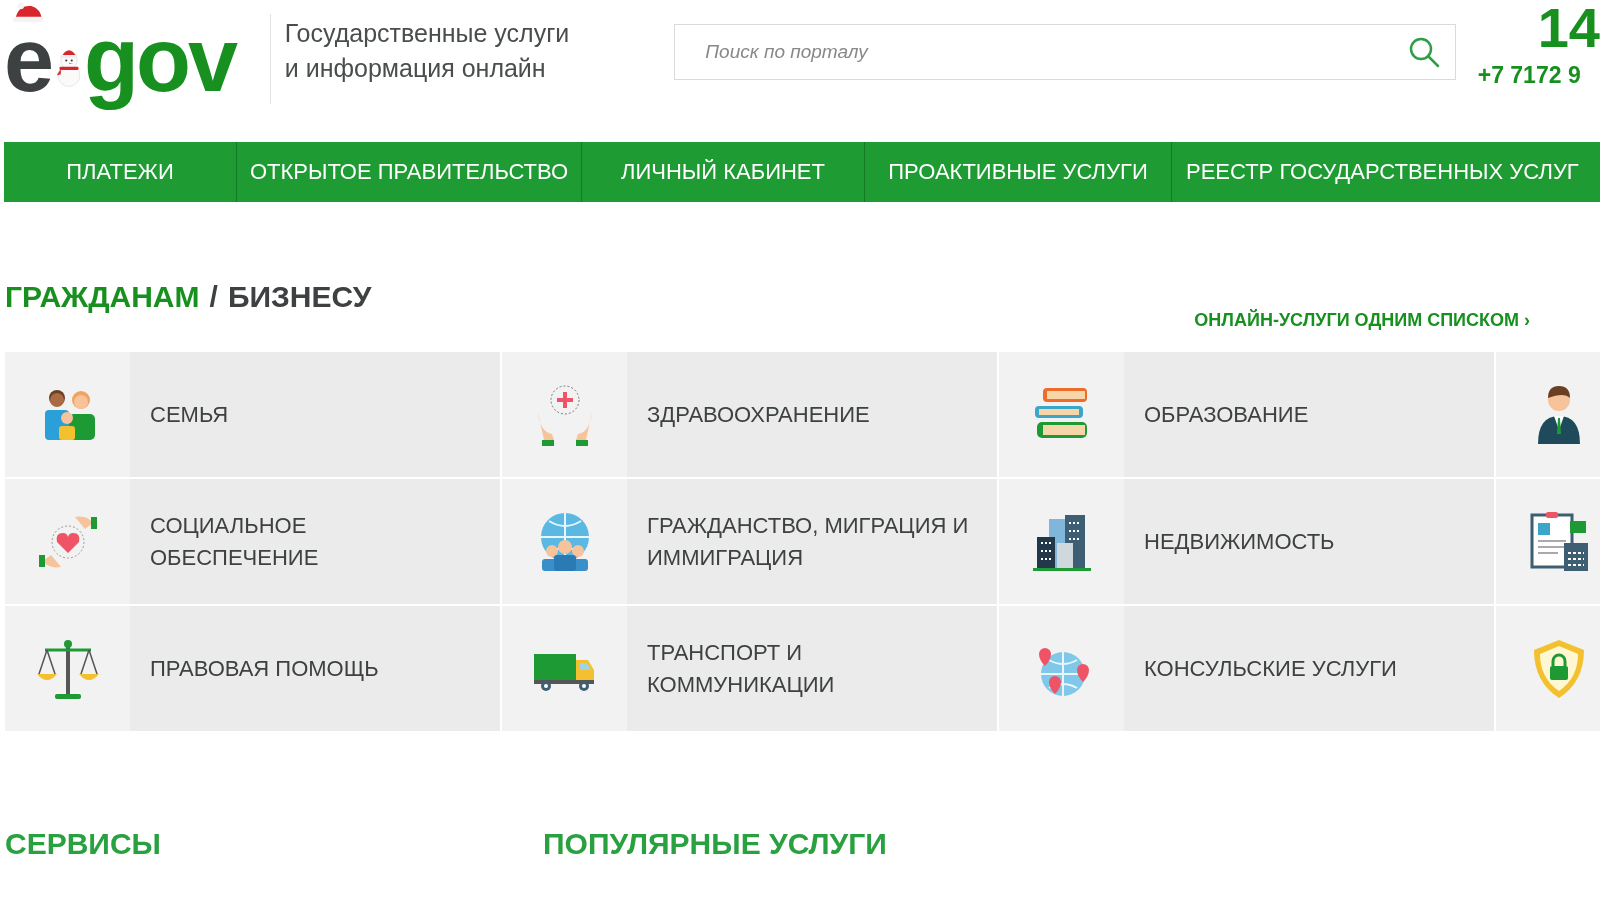 This screenshot has height=900, width=1600. What do you see at coordinates (1386, 172) in the screenshot?
I see `nav-item: РЕЕСТР ГОСУДАРСТВЕННЫХ УСЛУГ` at bounding box center [1386, 172].